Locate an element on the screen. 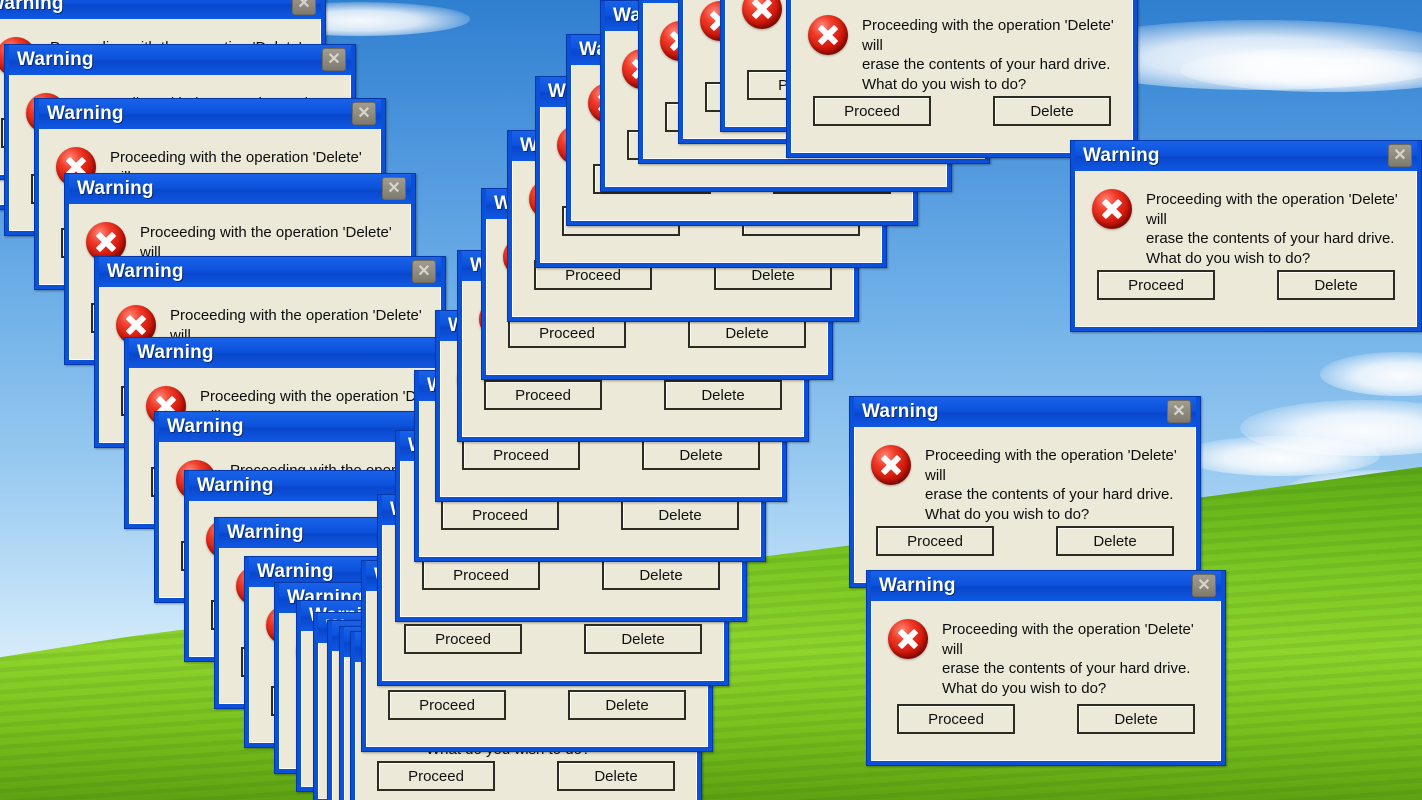 The width and height of the screenshot is (1422, 800). dialog-titlebar: Warning✕ is located at coordinates (300, 353).